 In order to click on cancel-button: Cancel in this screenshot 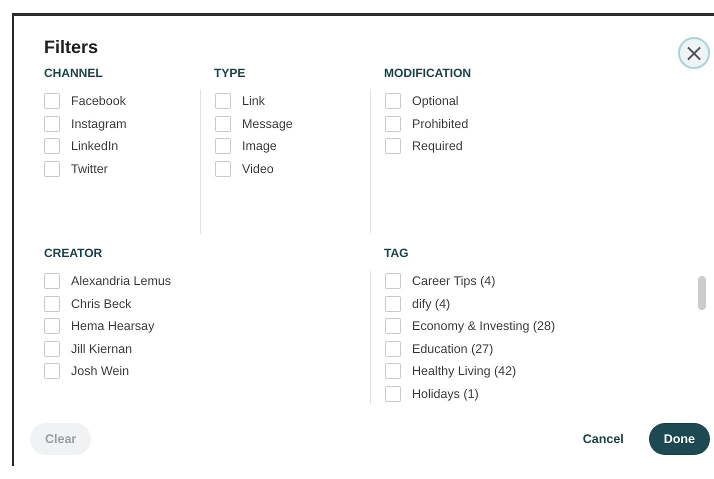, I will do `click(603, 439)`.